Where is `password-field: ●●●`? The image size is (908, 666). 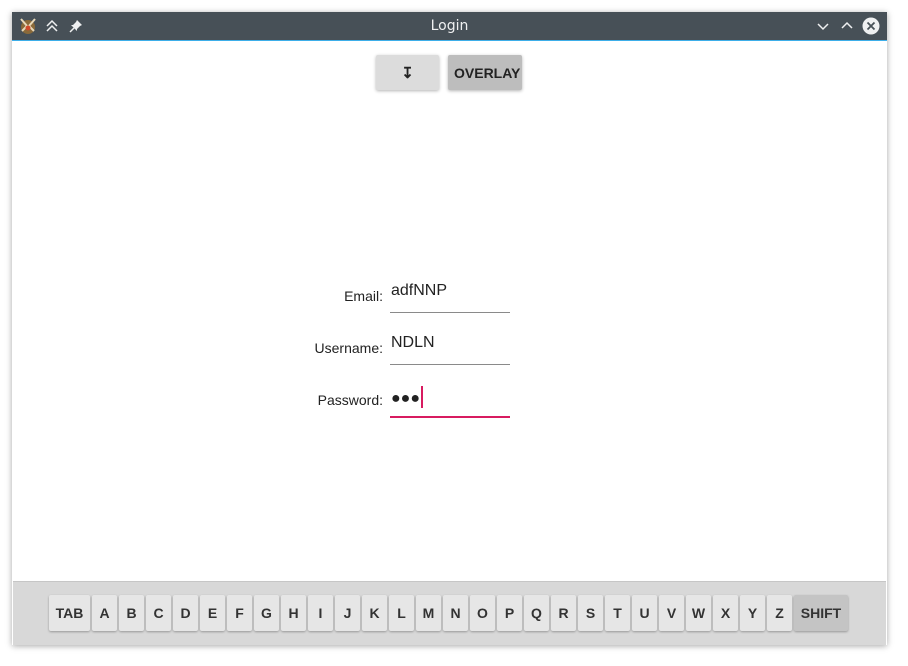
password-field: ●●● is located at coordinates (450, 399).